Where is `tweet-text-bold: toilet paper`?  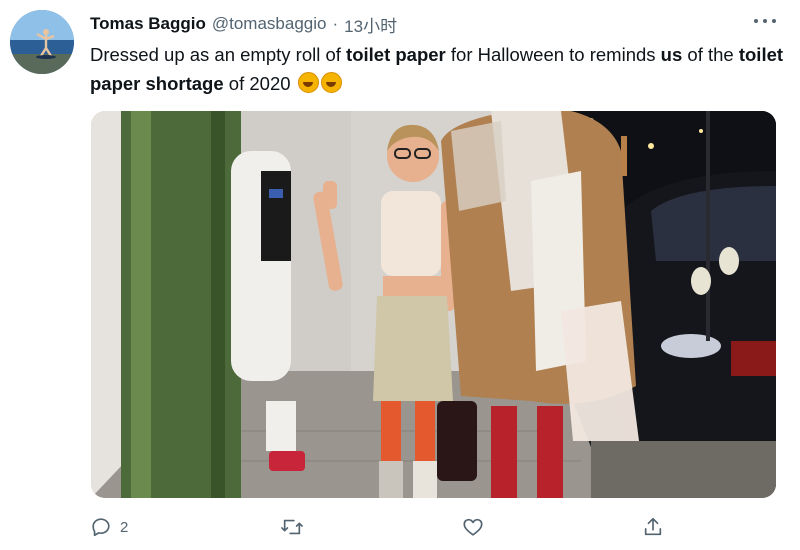 tweet-text-bold: toilet paper is located at coordinates (396, 54).